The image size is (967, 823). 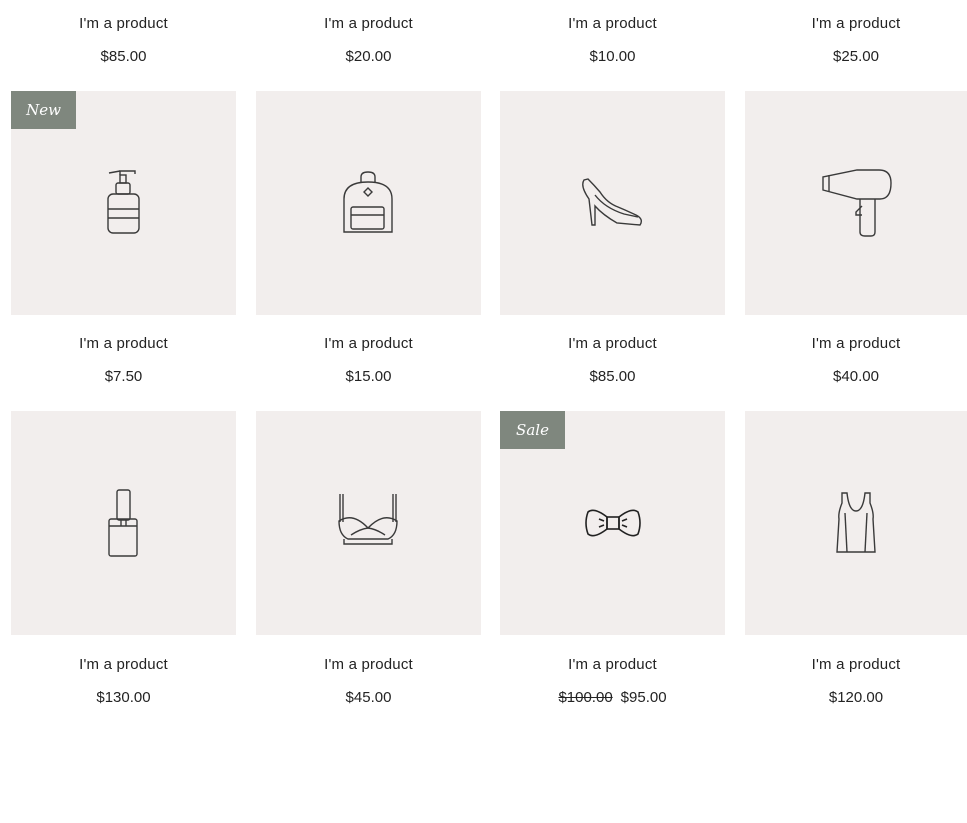 I want to click on product-price: $130.00, so click(x=123, y=697).